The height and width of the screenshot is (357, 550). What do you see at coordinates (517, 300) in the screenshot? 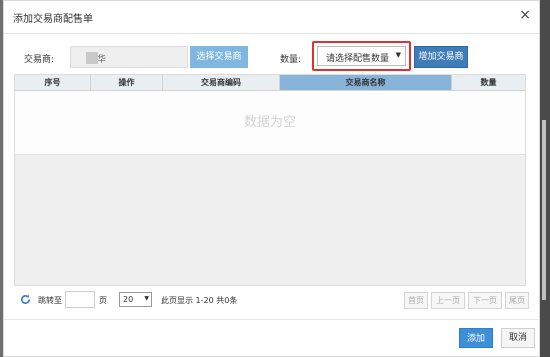
I see `last-page-button: 尾页` at bounding box center [517, 300].